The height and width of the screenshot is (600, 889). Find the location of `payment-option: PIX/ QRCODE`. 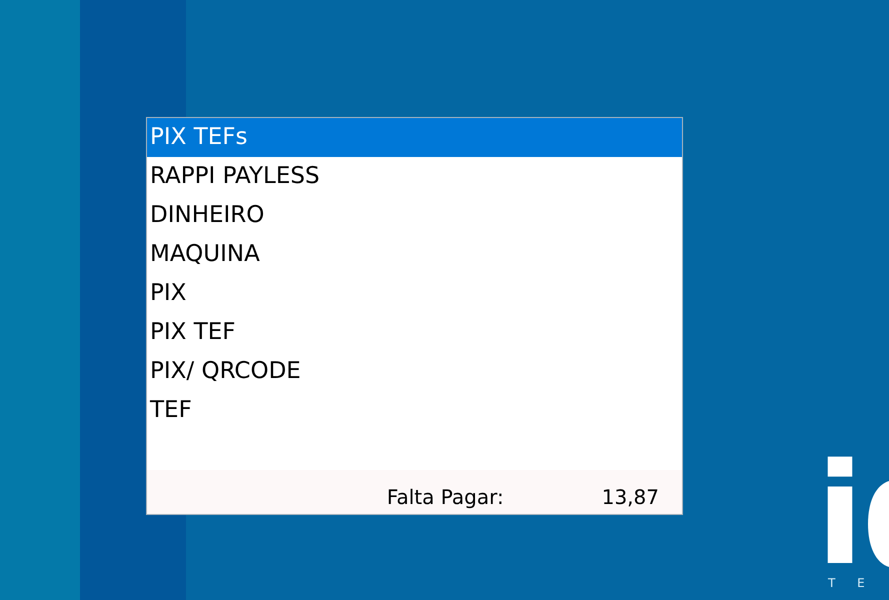

payment-option: PIX/ QRCODE is located at coordinates (414, 371).